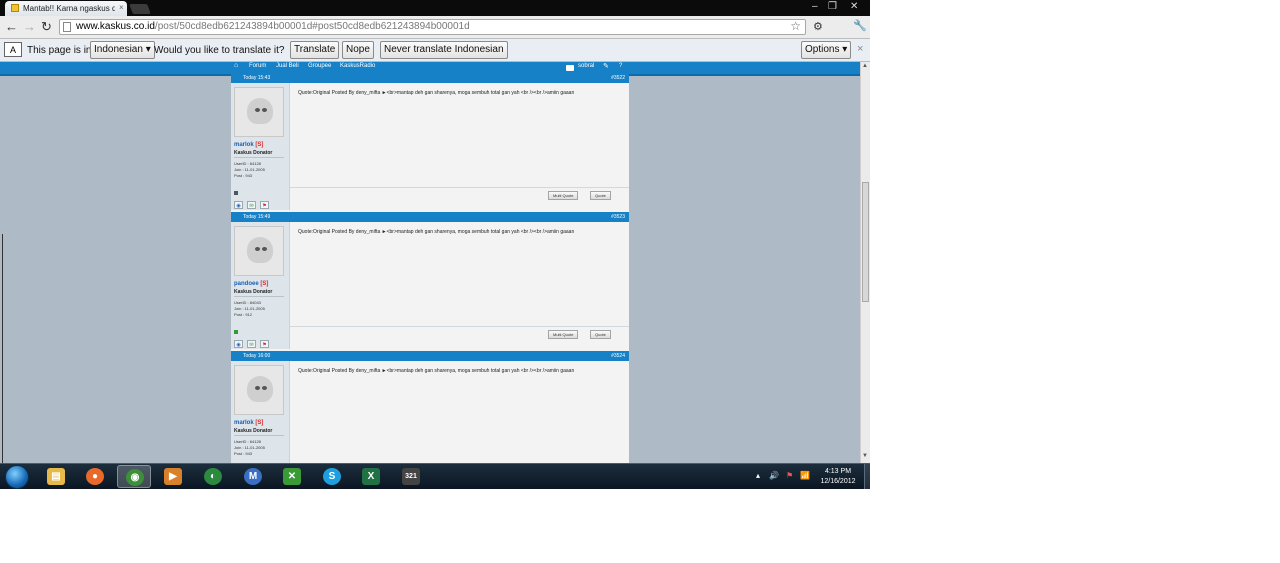 This screenshot has width=1280, height=563. Describe the element at coordinates (774, 475) in the screenshot. I see `volume-icon: 🔊` at that location.